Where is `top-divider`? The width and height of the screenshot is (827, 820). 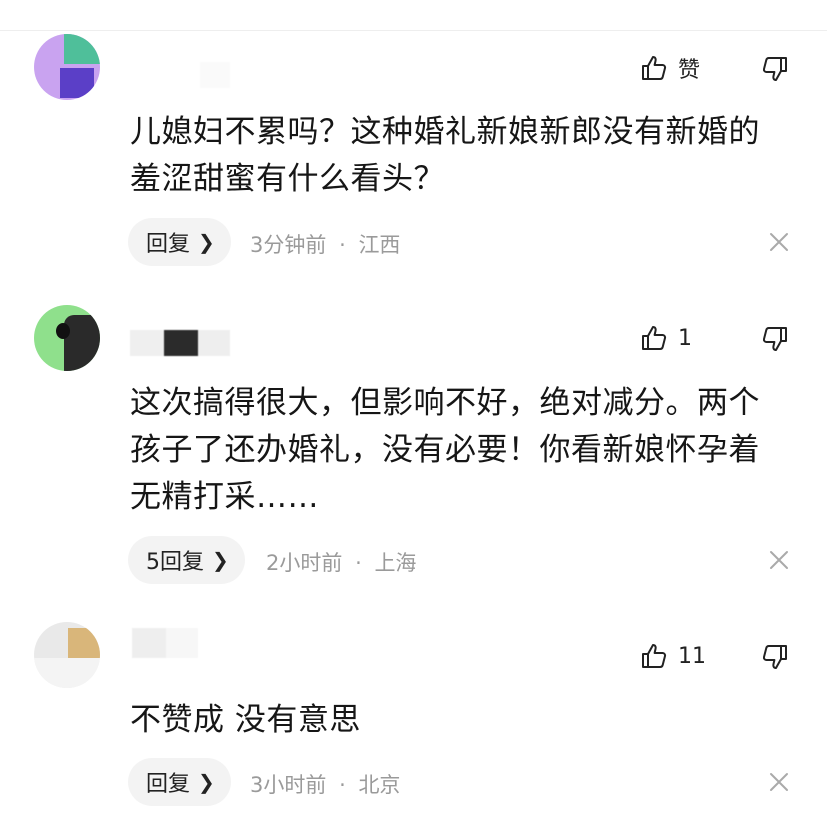
top-divider is located at coordinates (413, 30).